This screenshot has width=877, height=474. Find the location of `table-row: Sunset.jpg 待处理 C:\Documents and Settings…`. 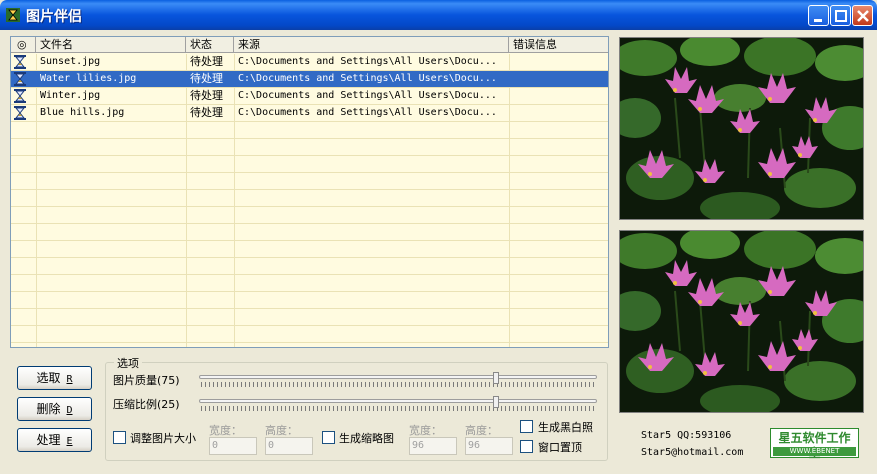

table-row: Sunset.jpg 待处理 C:\Documents and Settings… is located at coordinates (309, 62).